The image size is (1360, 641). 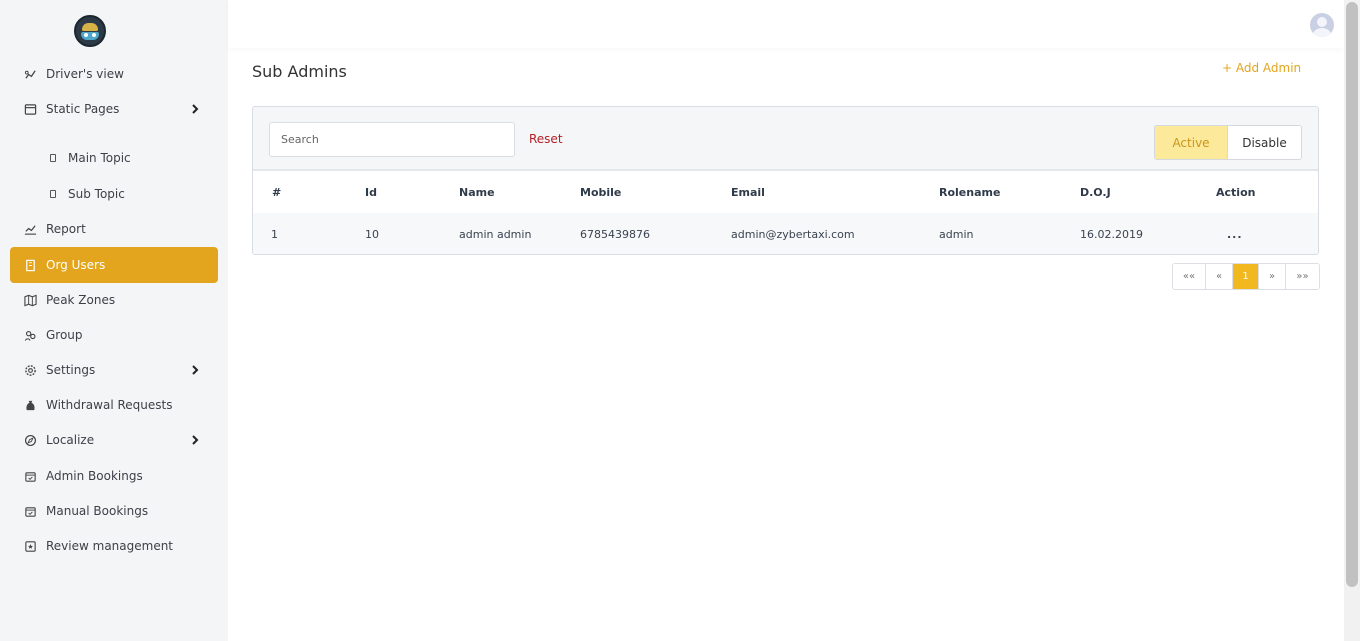 I want to click on scrollbar-thumb, so click(x=1352, y=294).